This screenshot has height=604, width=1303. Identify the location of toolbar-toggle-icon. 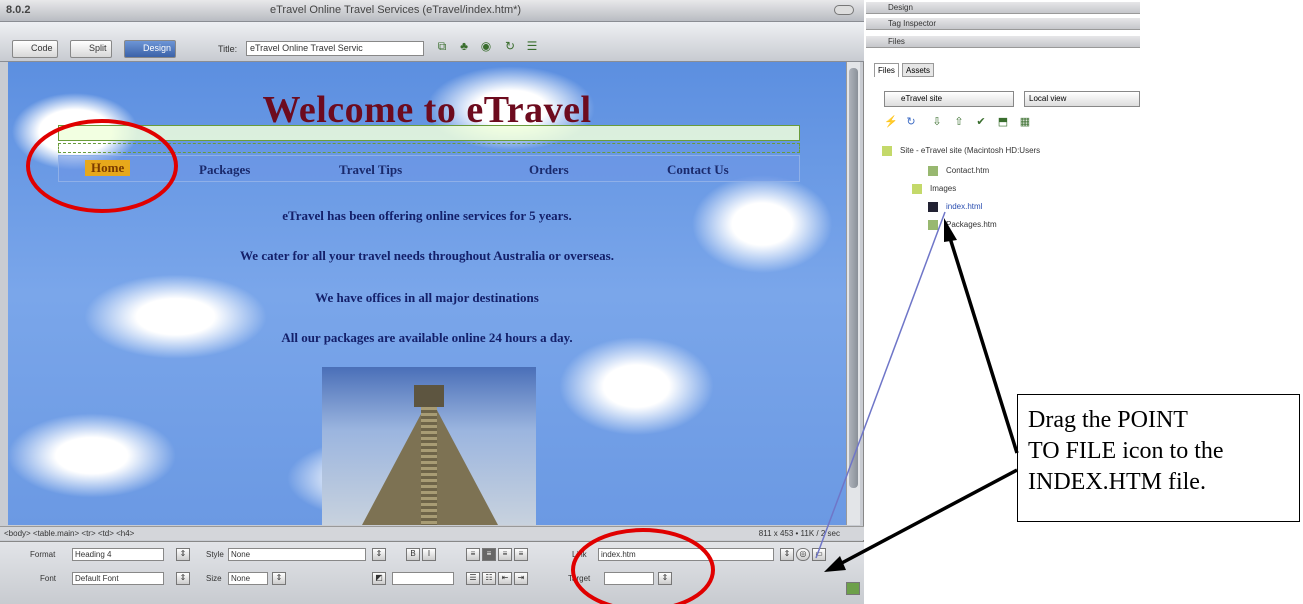
(844, 10).